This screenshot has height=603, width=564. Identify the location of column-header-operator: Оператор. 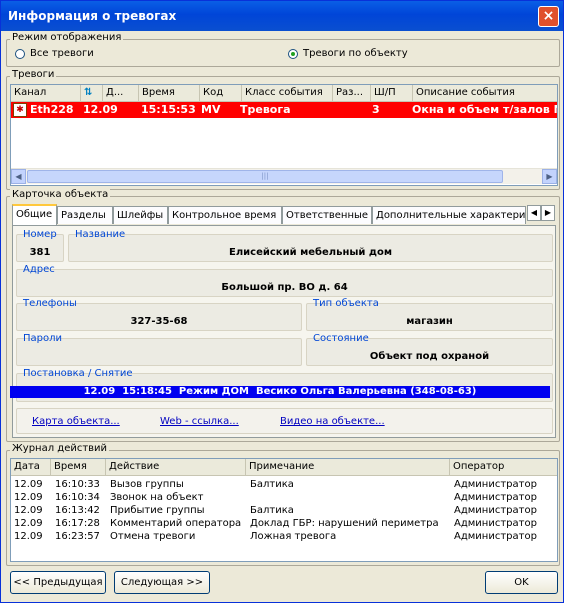
(503, 467).